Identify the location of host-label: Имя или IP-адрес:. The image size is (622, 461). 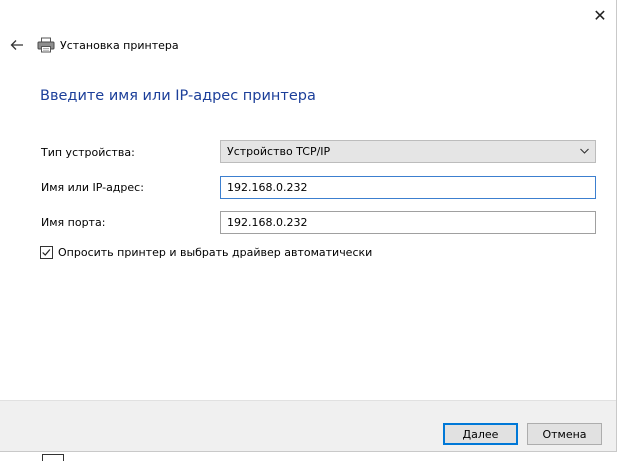
(92, 187).